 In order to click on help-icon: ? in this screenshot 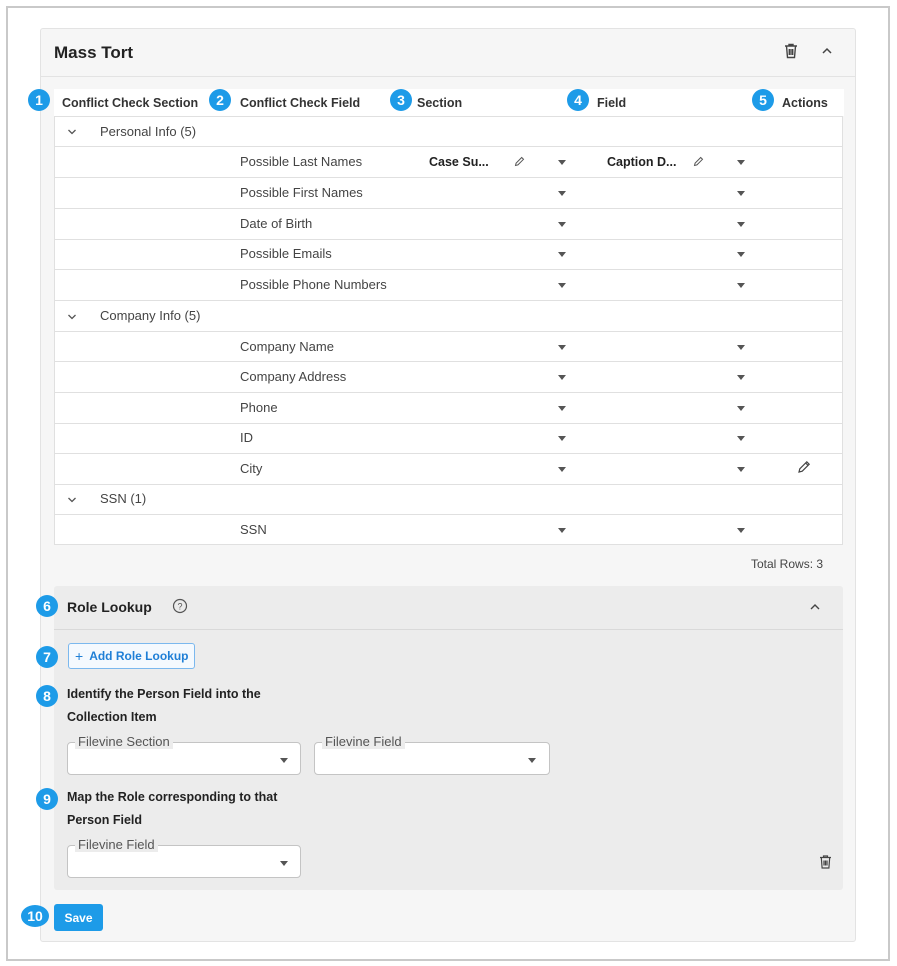, I will do `click(180, 606)`.